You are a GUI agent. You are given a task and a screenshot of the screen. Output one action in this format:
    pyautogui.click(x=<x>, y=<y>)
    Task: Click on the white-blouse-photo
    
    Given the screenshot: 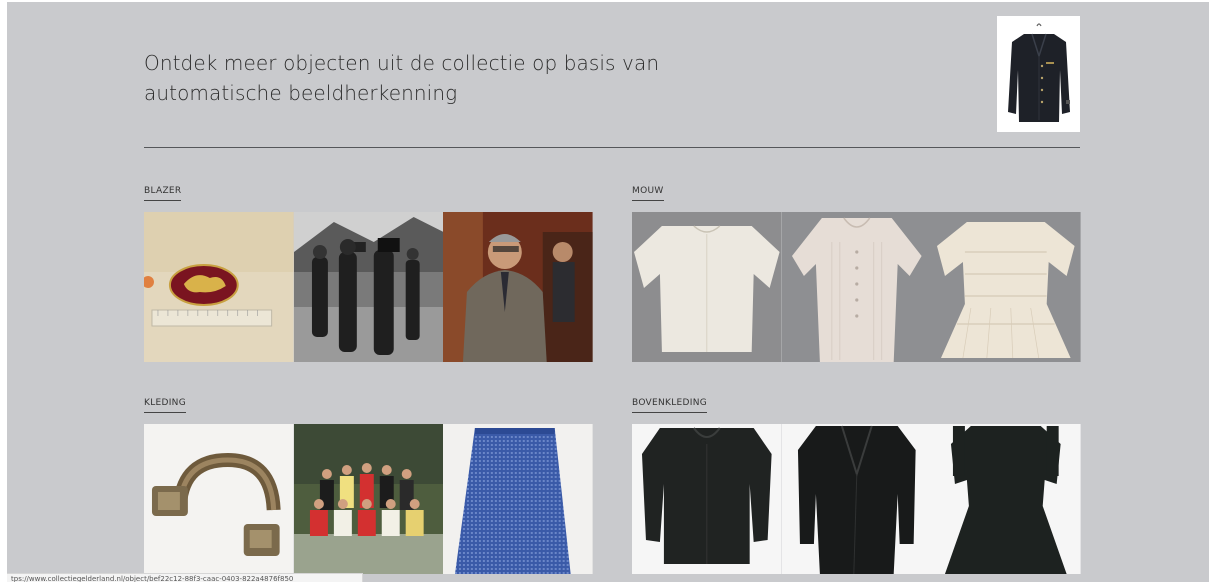 What is the action you would take?
    pyautogui.click(x=856, y=287)
    